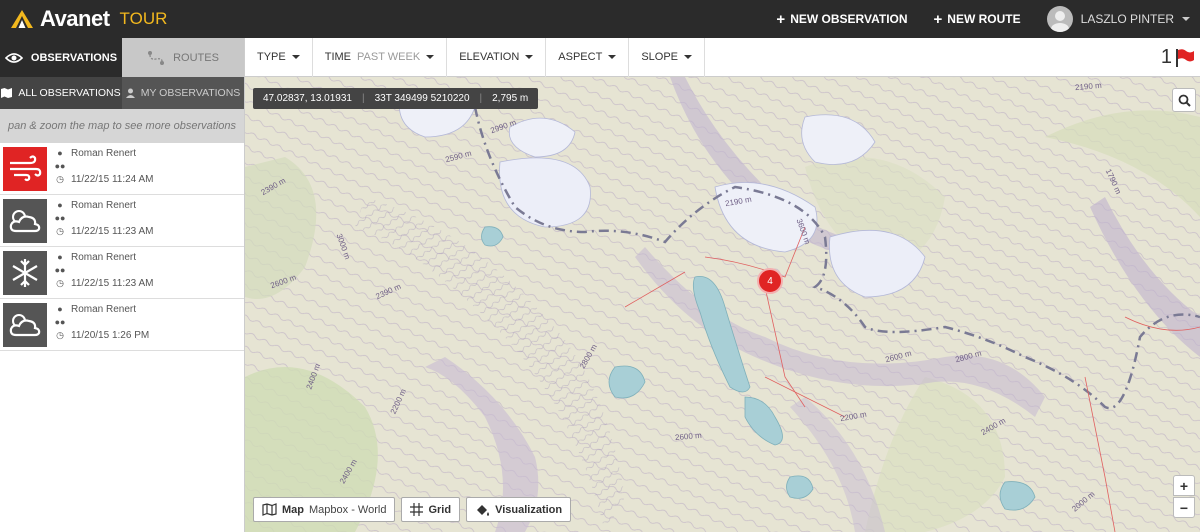 This screenshot has height=532, width=1200. I want to click on flag-icon, so click(1185, 57).